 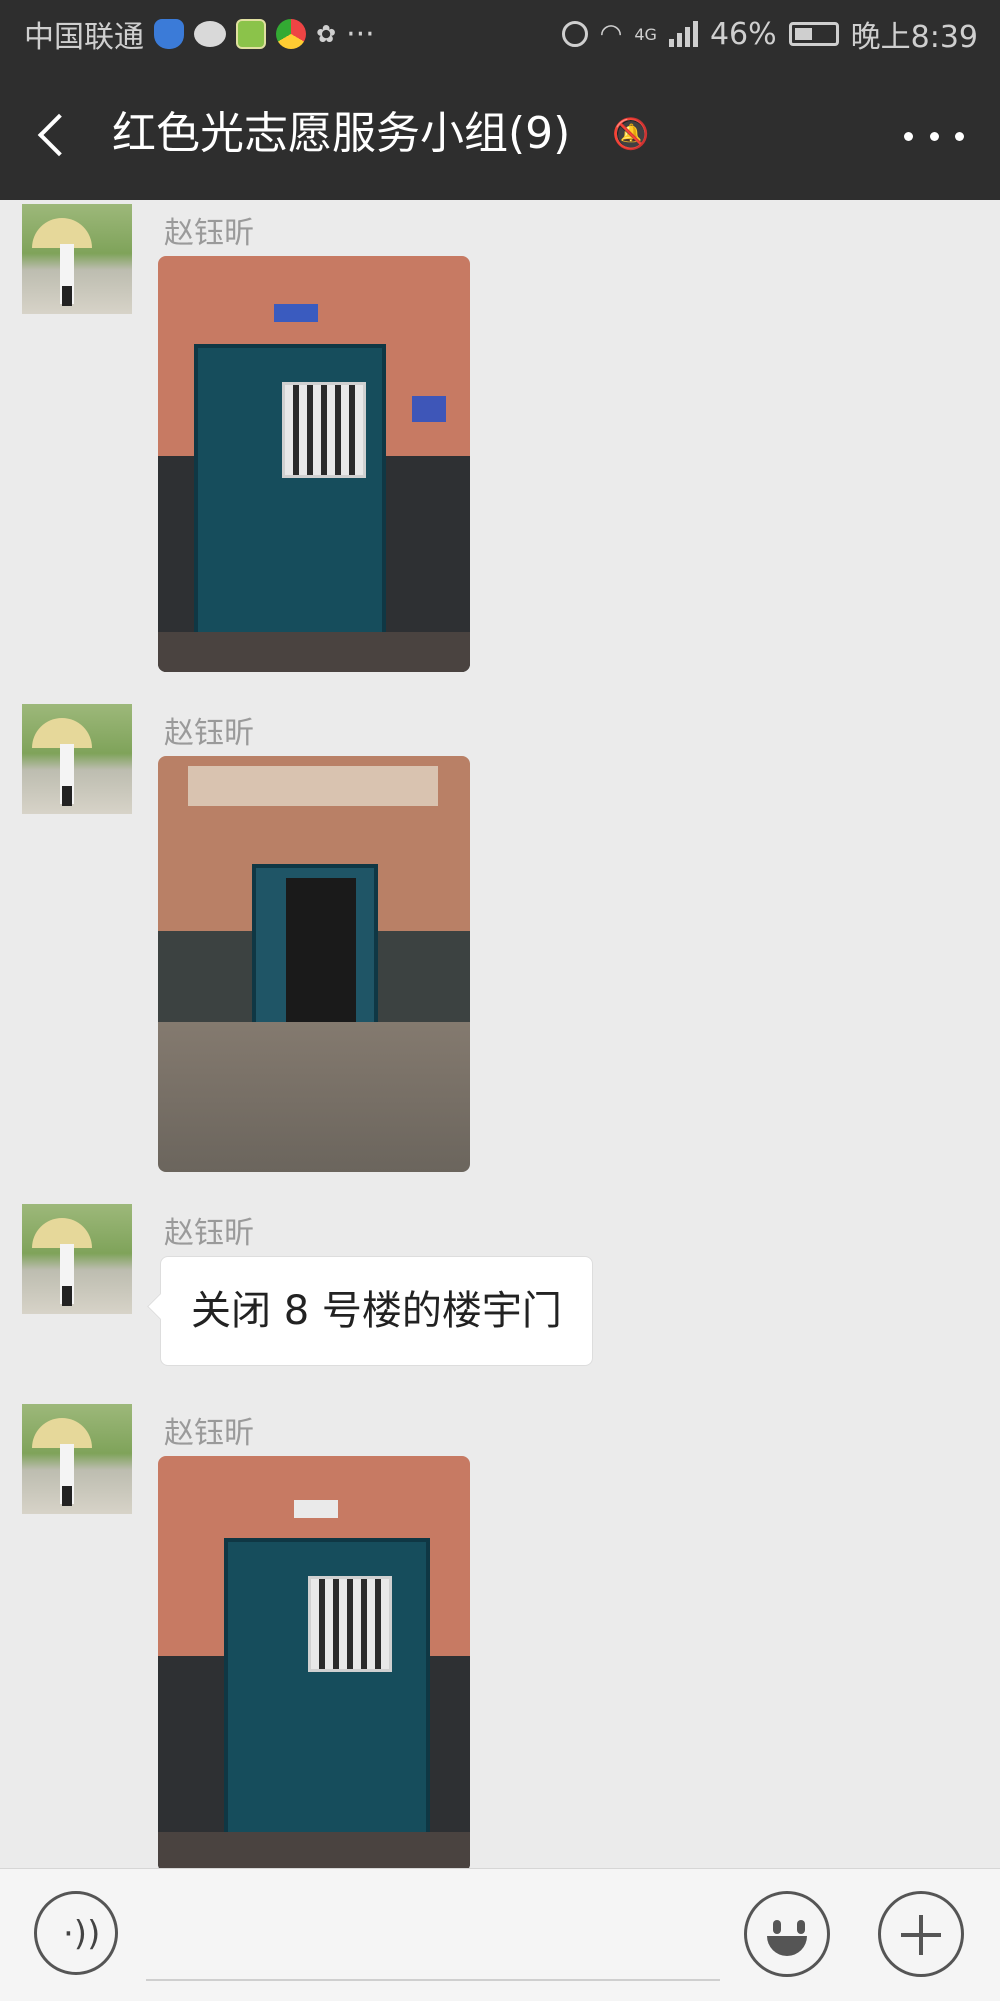 I want to click on signal-icon, so click(x=683, y=34).